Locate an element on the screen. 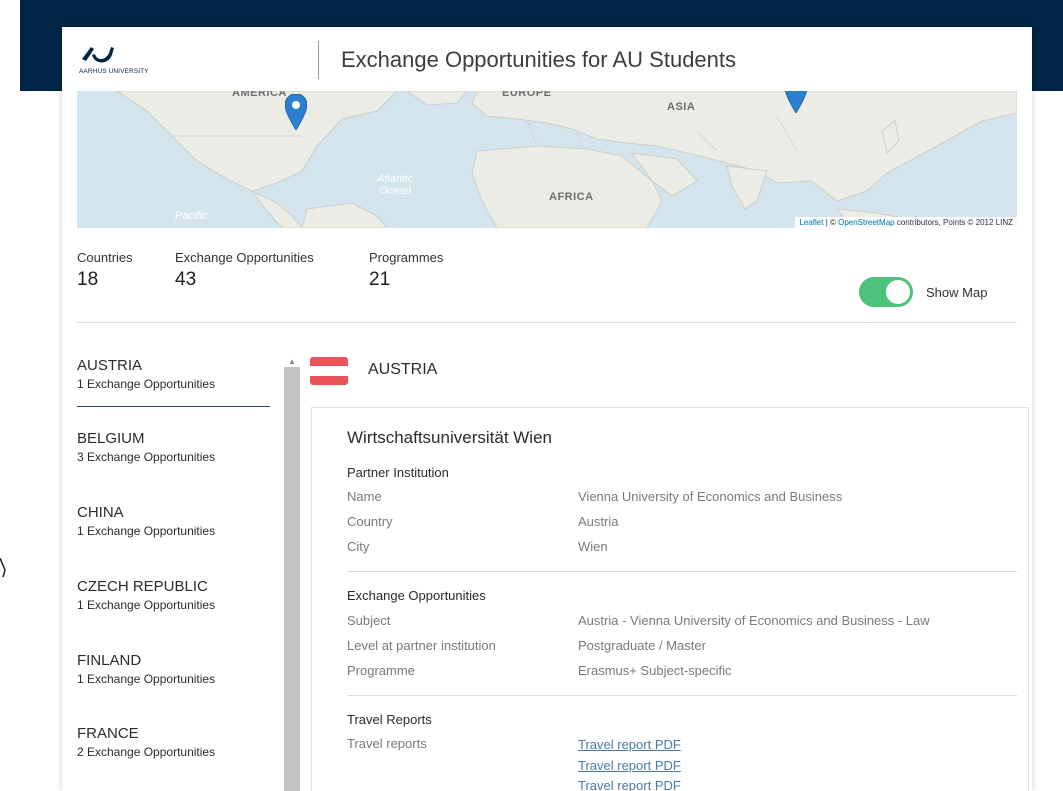 This screenshot has height=791, width=1063. partner-city-value: Wien is located at coordinates (593, 546).